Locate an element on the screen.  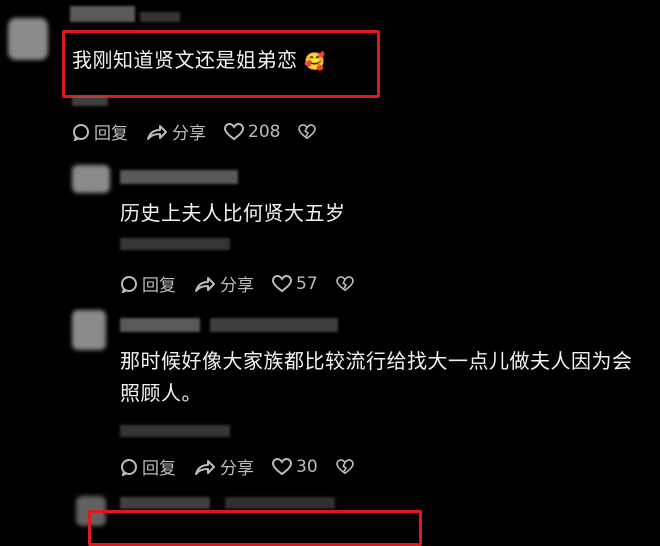
comment-text: 我刚知道贤文还是姐弟恋 🥰 is located at coordinates (199, 61).